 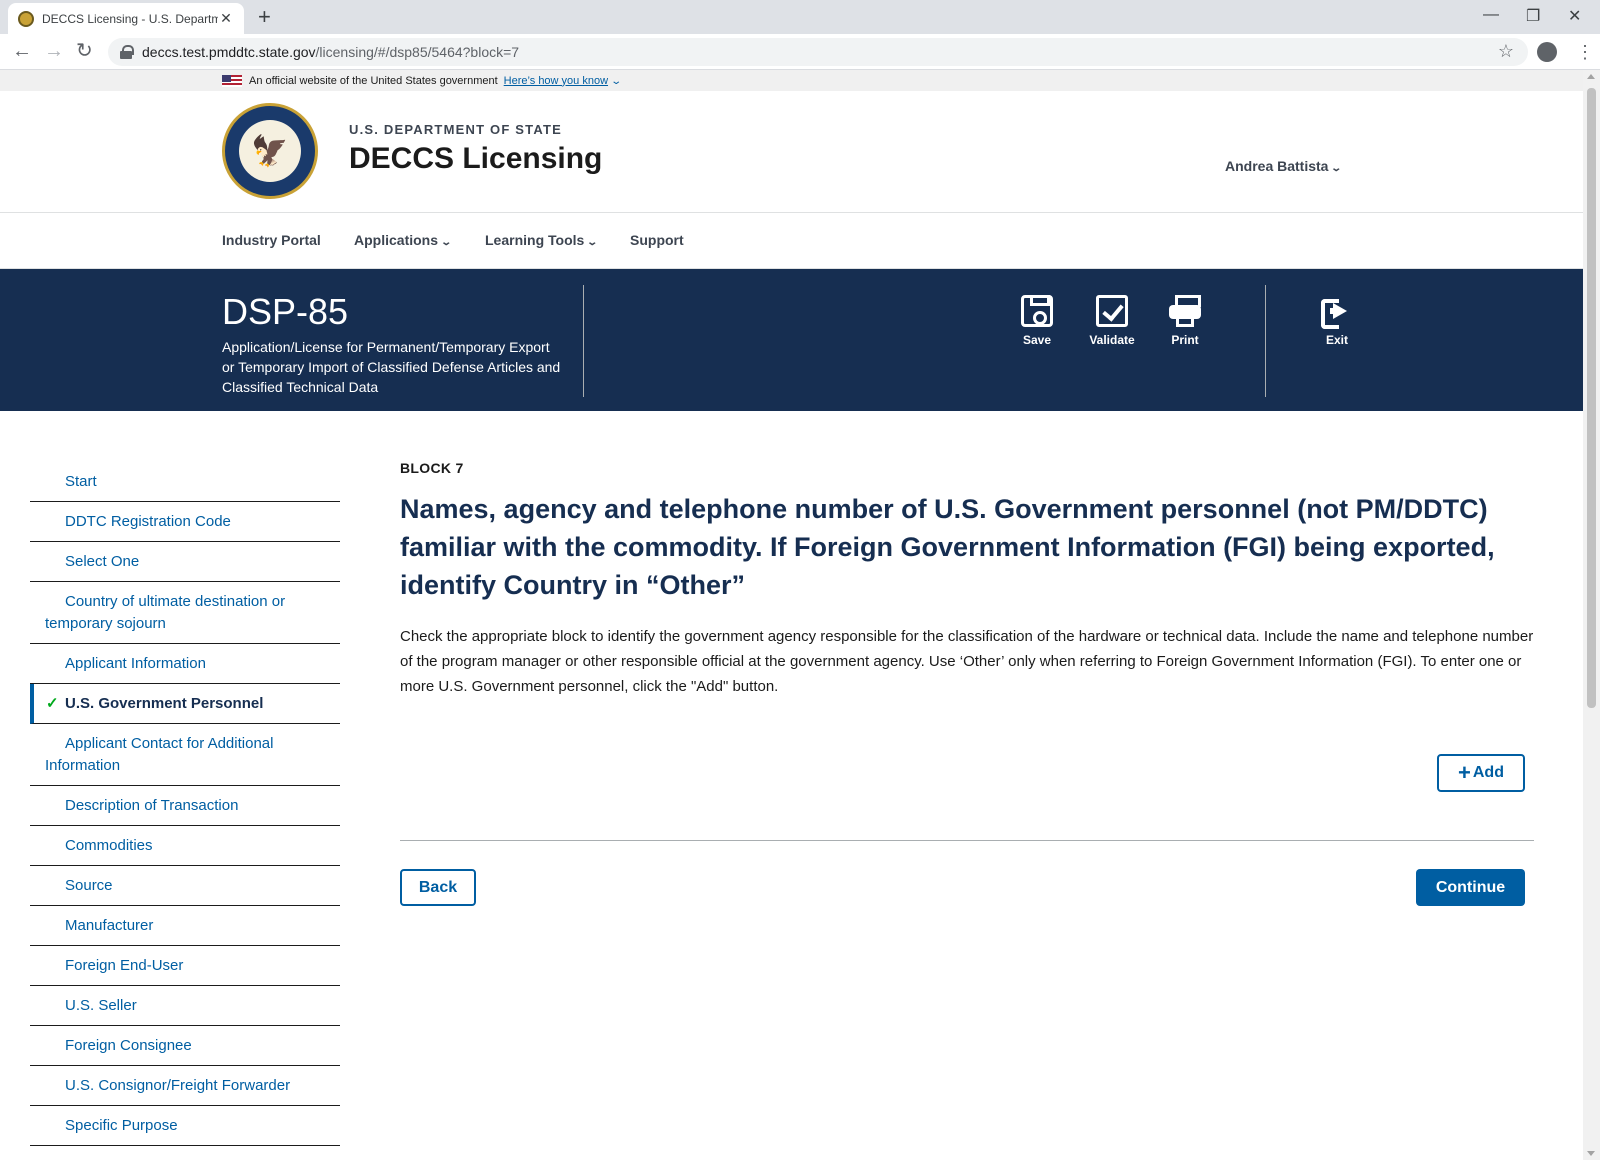 What do you see at coordinates (185, 1006) in the screenshot?
I see `sidenav-item-us-seller: U.S. Seller` at bounding box center [185, 1006].